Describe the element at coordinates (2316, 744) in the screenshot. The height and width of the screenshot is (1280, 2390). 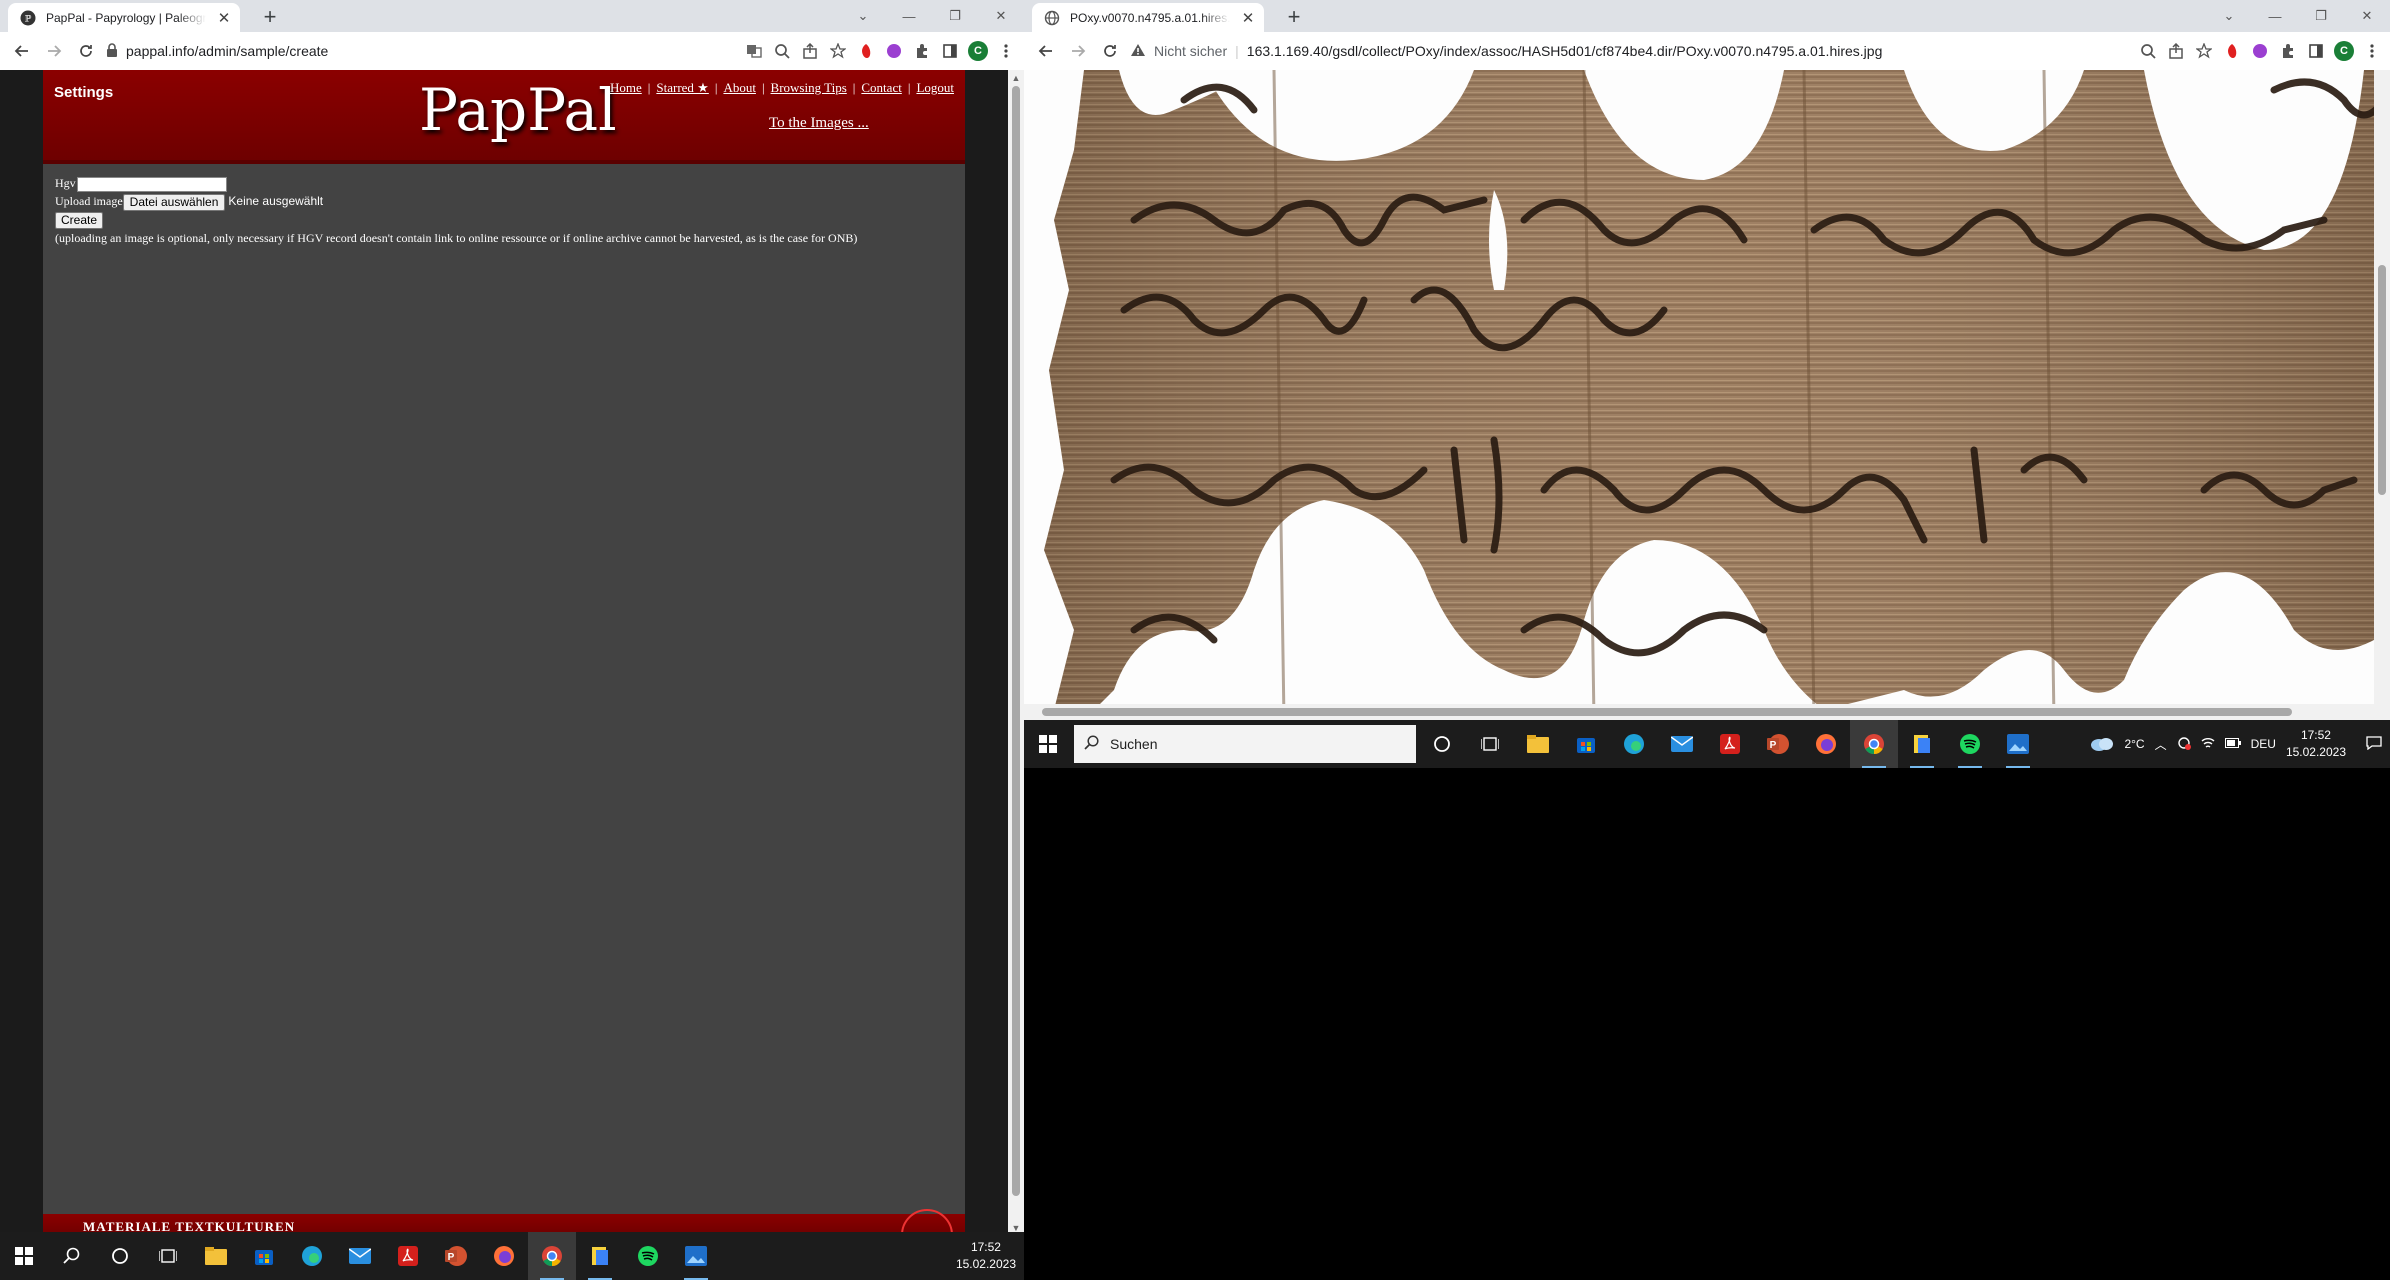
I see `right-clock: 17:52 15.02.2023` at that location.